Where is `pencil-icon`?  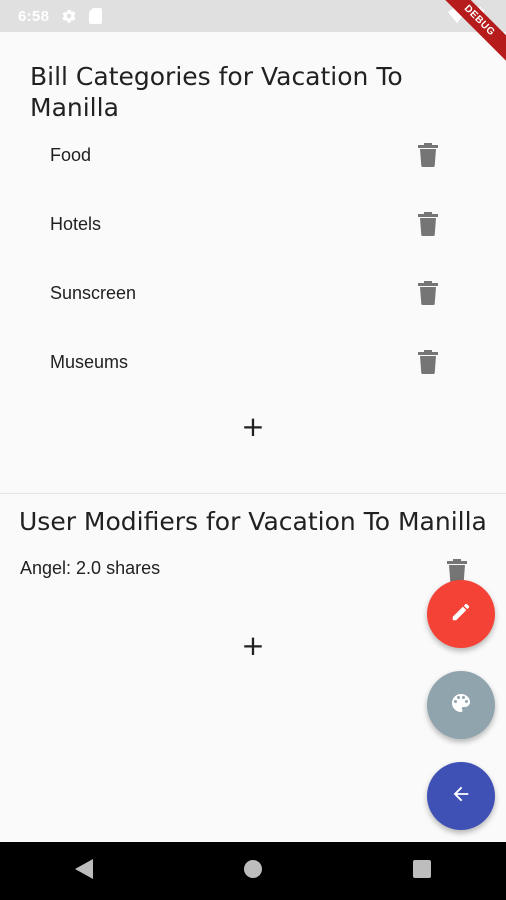 pencil-icon is located at coordinates (461, 614).